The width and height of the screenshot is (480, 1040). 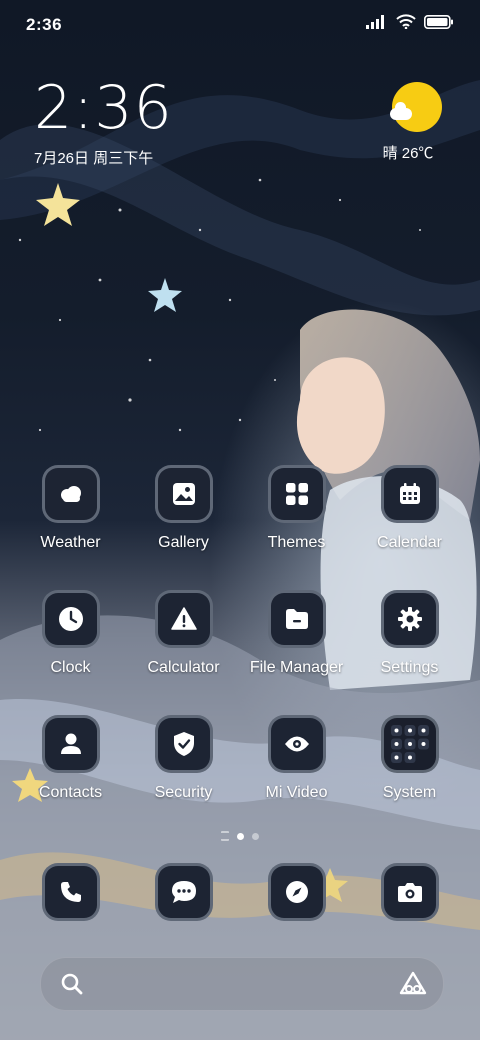 What do you see at coordinates (296, 619) in the screenshot?
I see `file-manager-icon` at bounding box center [296, 619].